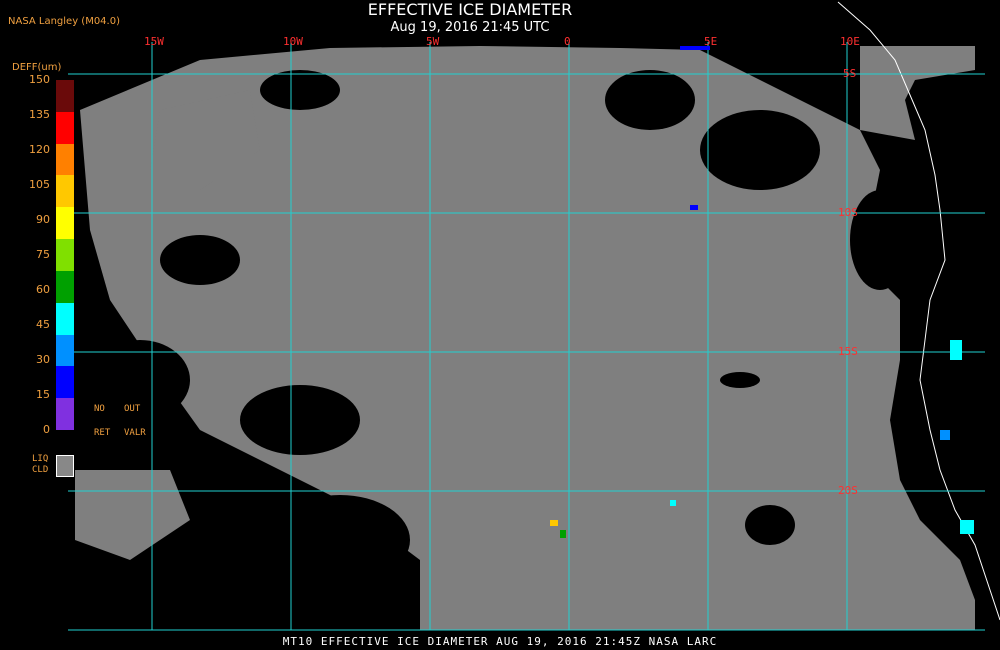 The image size is (1000, 650). Describe the element at coordinates (39, 79) in the screenshot. I see `legend-tick-label: 150` at that location.